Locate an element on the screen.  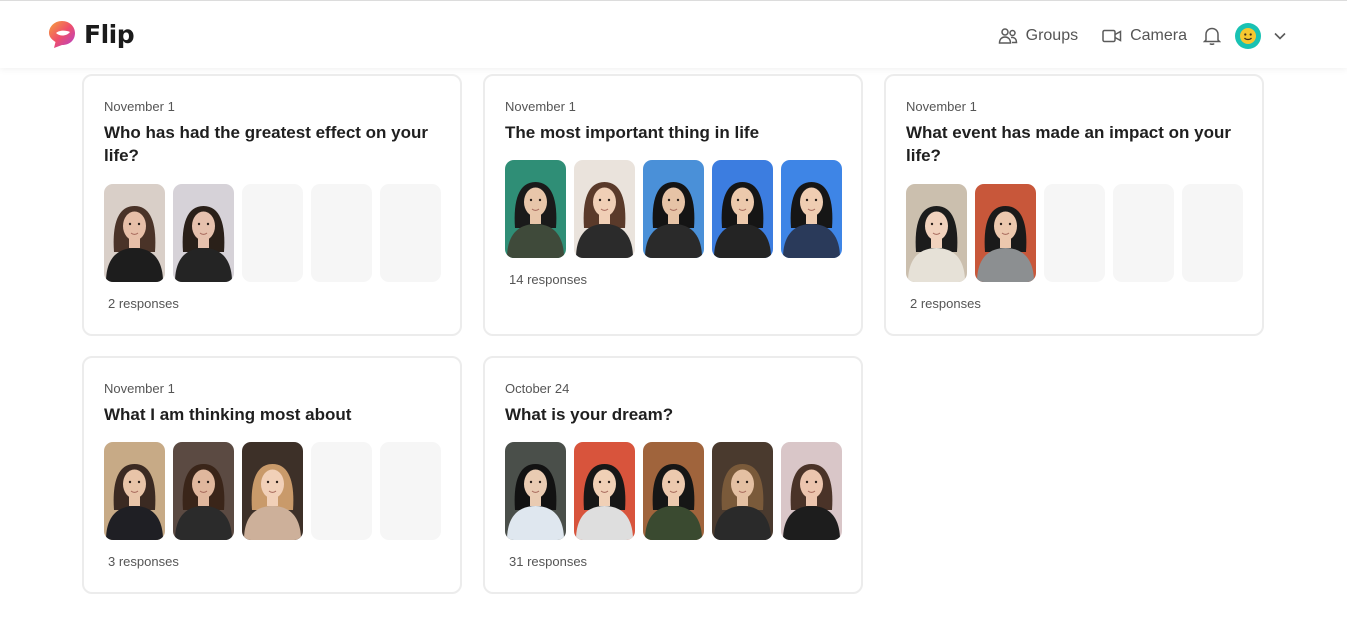
topic-title: The most important thing in life is located at coordinates (632, 132).